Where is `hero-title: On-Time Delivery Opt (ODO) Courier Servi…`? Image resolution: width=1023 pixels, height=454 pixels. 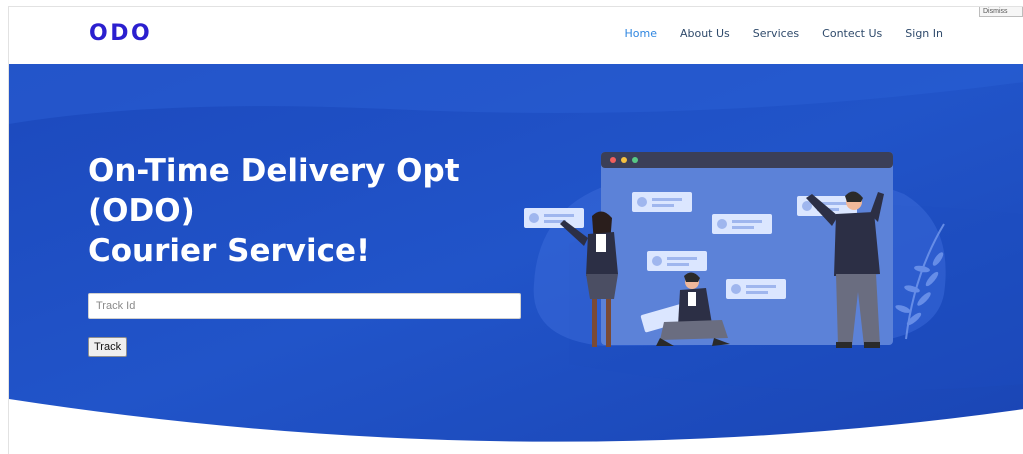 hero-title: On-Time Delivery Opt (ODO) Courier Servi… is located at coordinates (274, 211).